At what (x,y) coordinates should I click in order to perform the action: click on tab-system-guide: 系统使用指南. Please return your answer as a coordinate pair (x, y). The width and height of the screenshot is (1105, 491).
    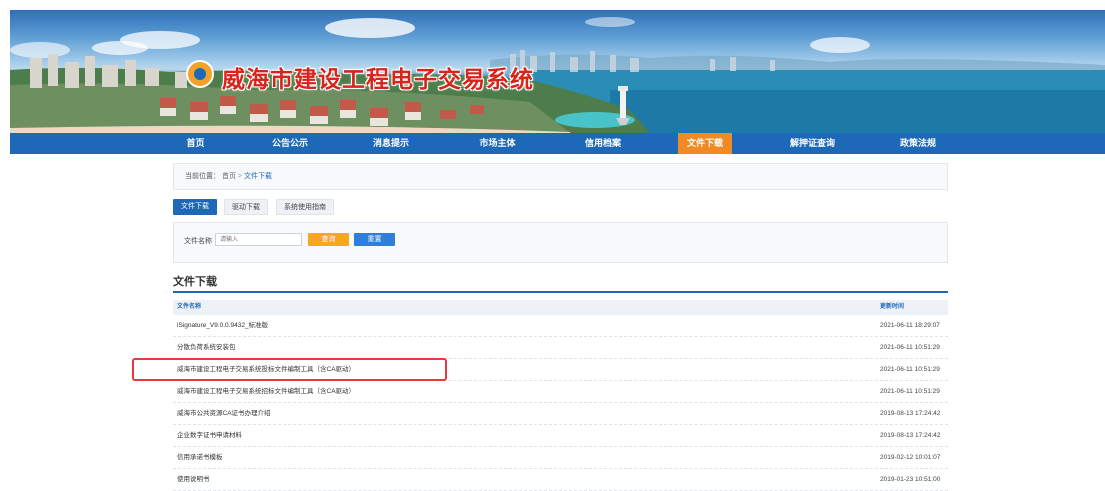
    Looking at the image, I should click on (305, 207).